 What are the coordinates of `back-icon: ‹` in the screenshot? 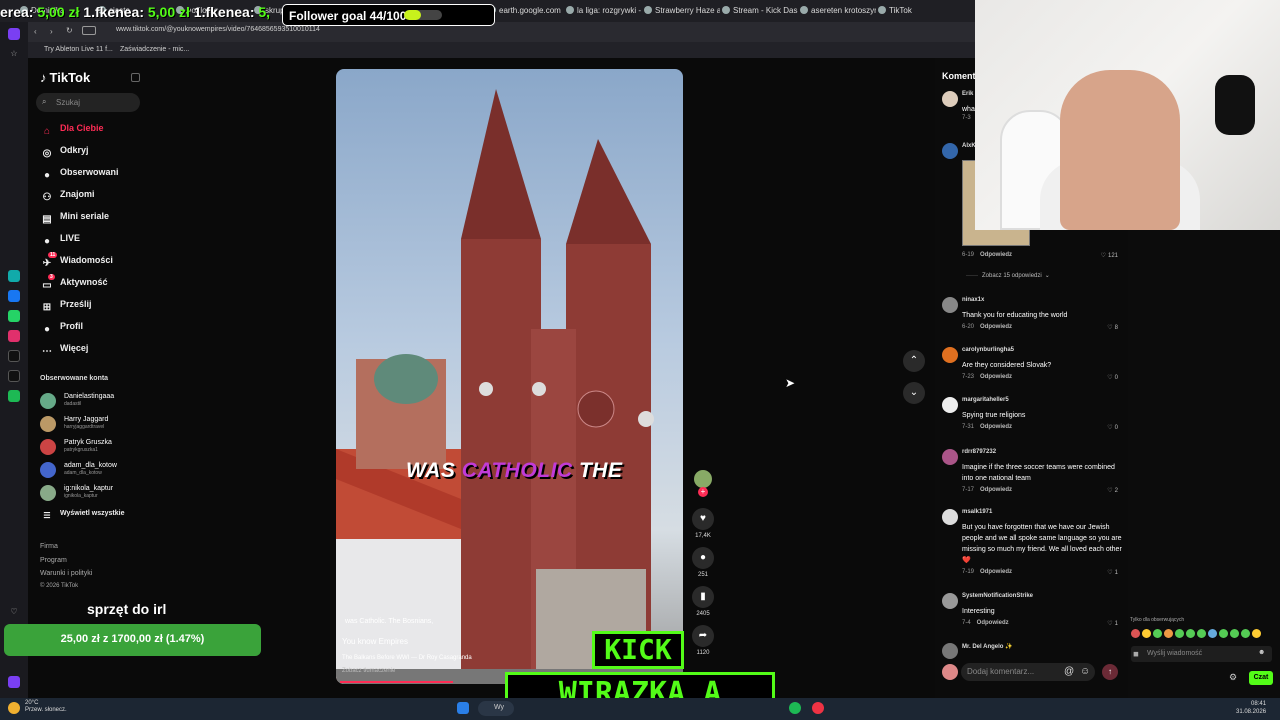 It's located at (35, 31).